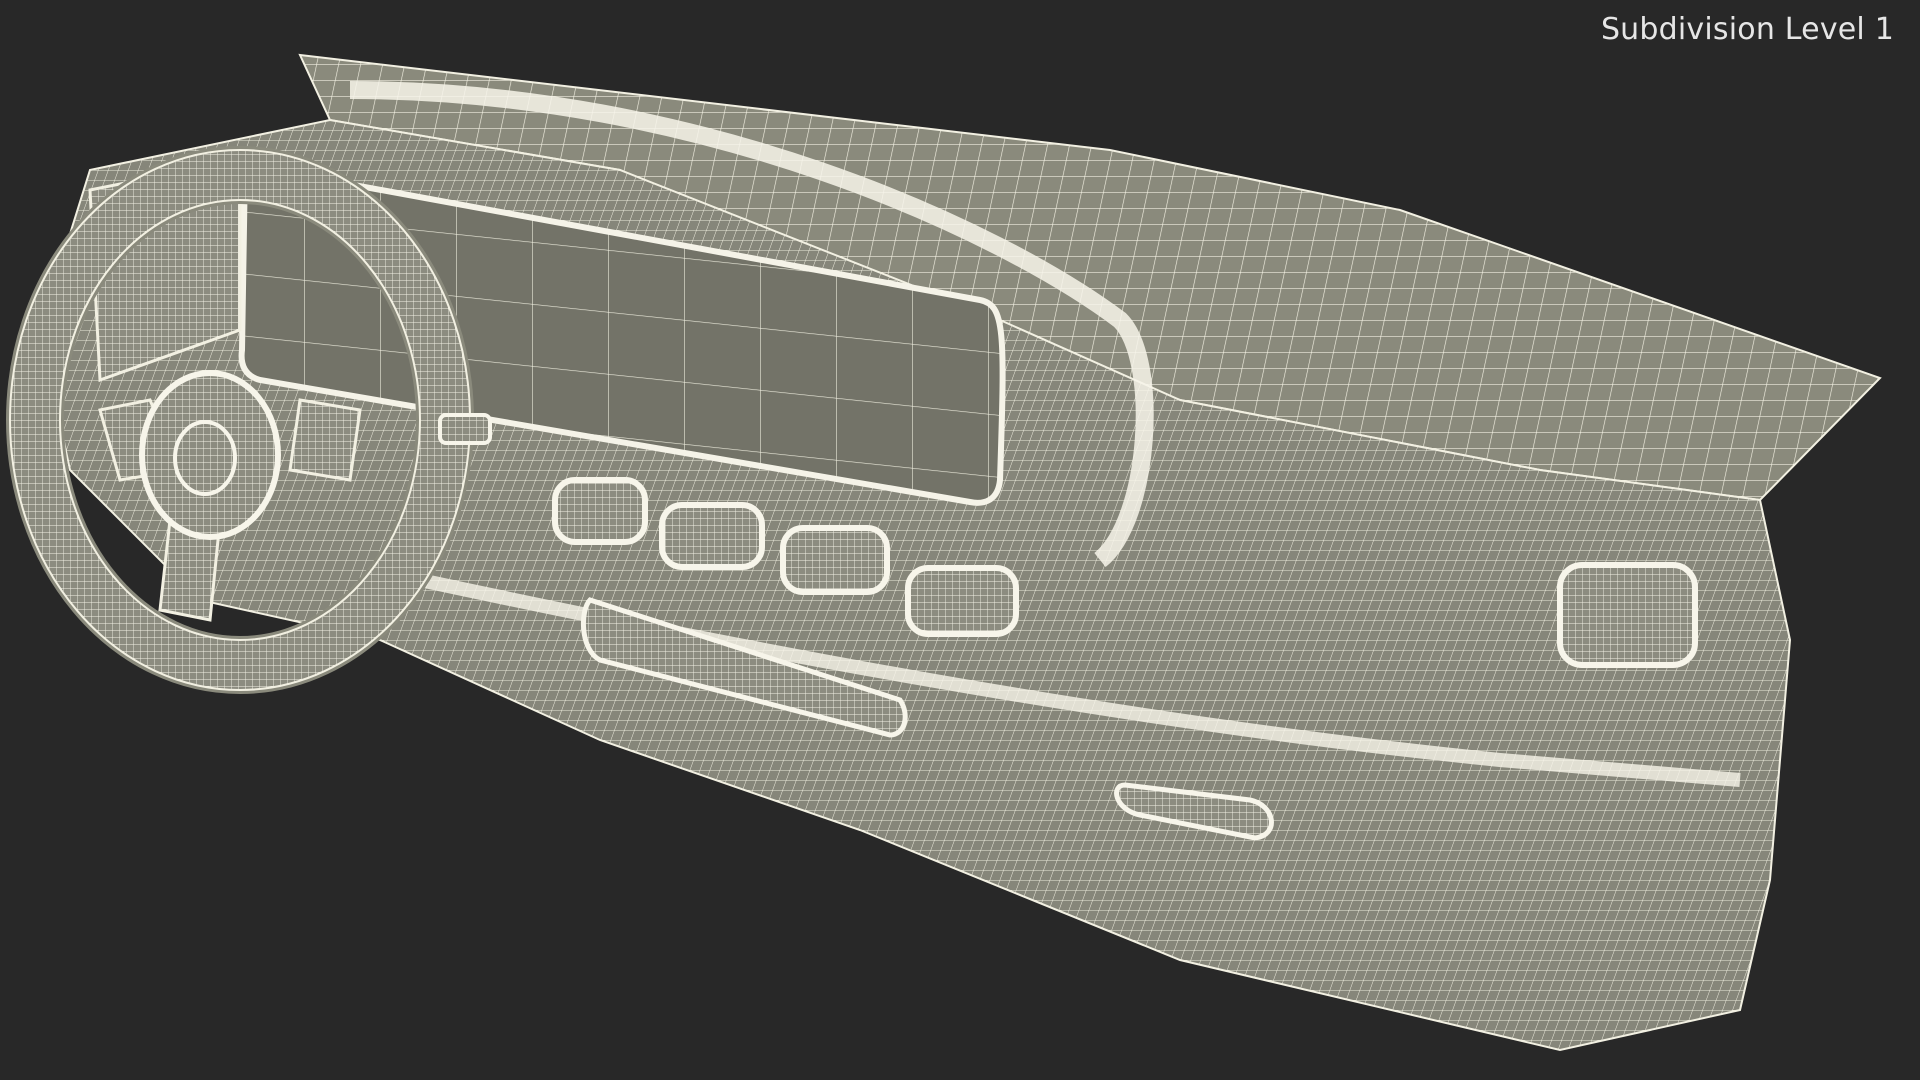  Describe the element at coordinates (465, 429) in the screenshot. I see `wiper-stalk` at that location.